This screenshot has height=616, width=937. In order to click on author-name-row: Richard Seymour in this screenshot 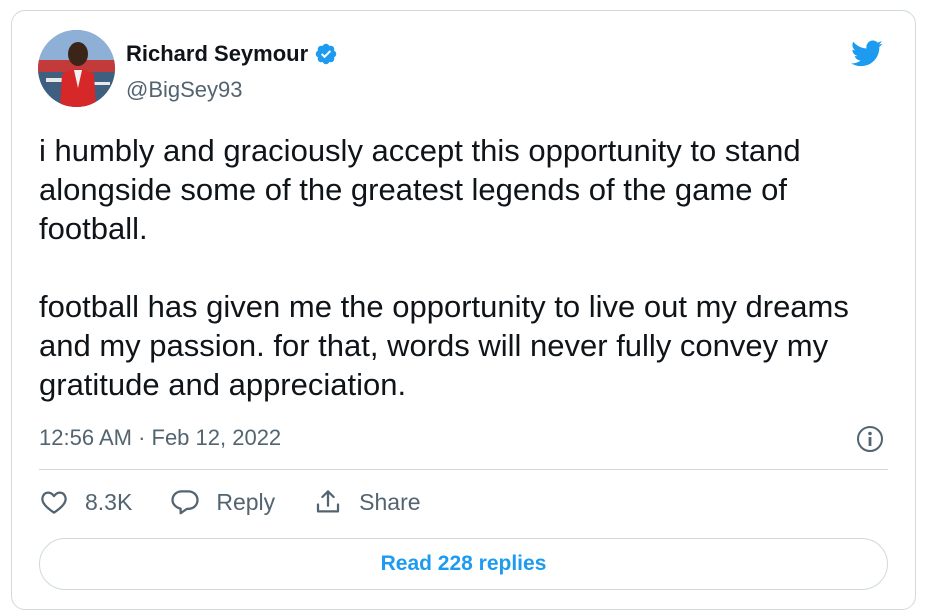, I will do `click(232, 54)`.